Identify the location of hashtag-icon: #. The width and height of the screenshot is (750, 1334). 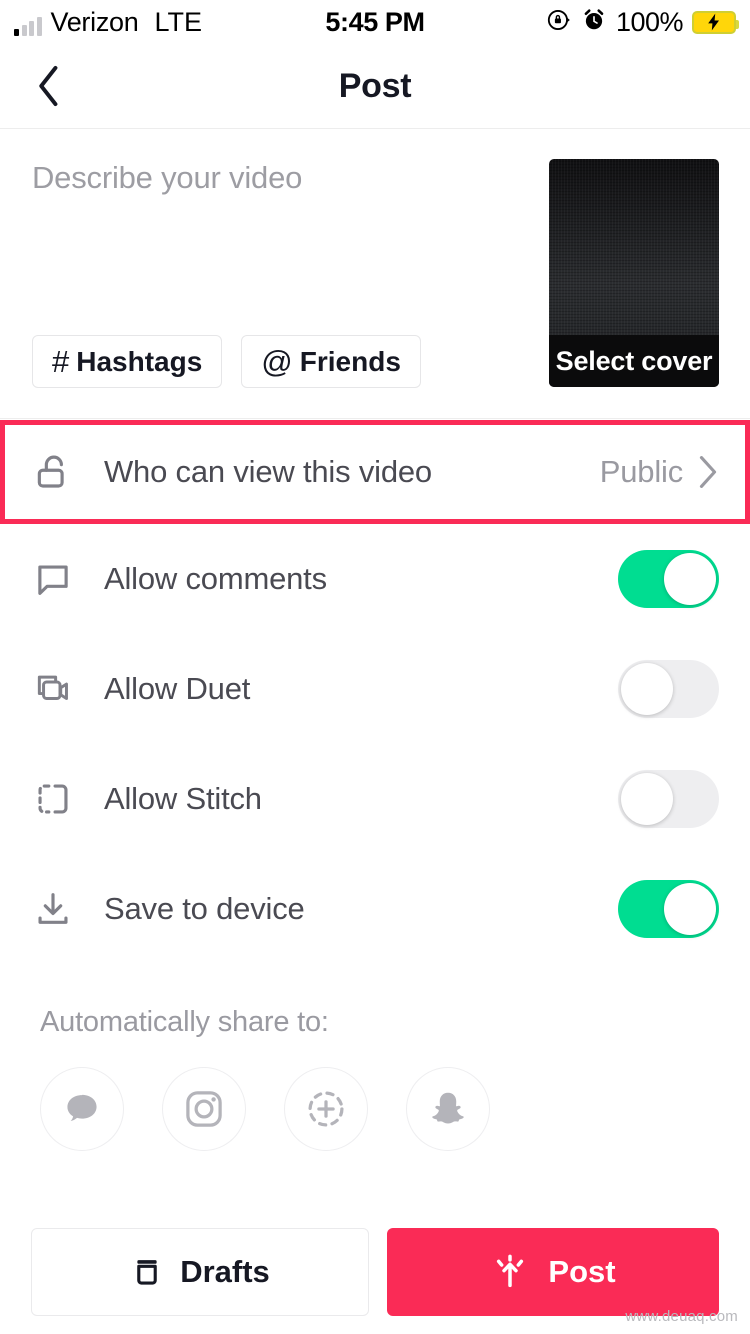
(61, 361).